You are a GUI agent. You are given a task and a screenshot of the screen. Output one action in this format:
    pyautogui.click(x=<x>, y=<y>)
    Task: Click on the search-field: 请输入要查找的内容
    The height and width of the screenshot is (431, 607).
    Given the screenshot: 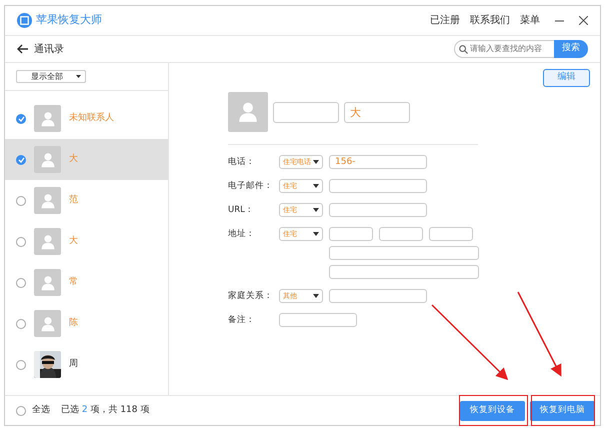 What is the action you would take?
    pyautogui.click(x=504, y=49)
    